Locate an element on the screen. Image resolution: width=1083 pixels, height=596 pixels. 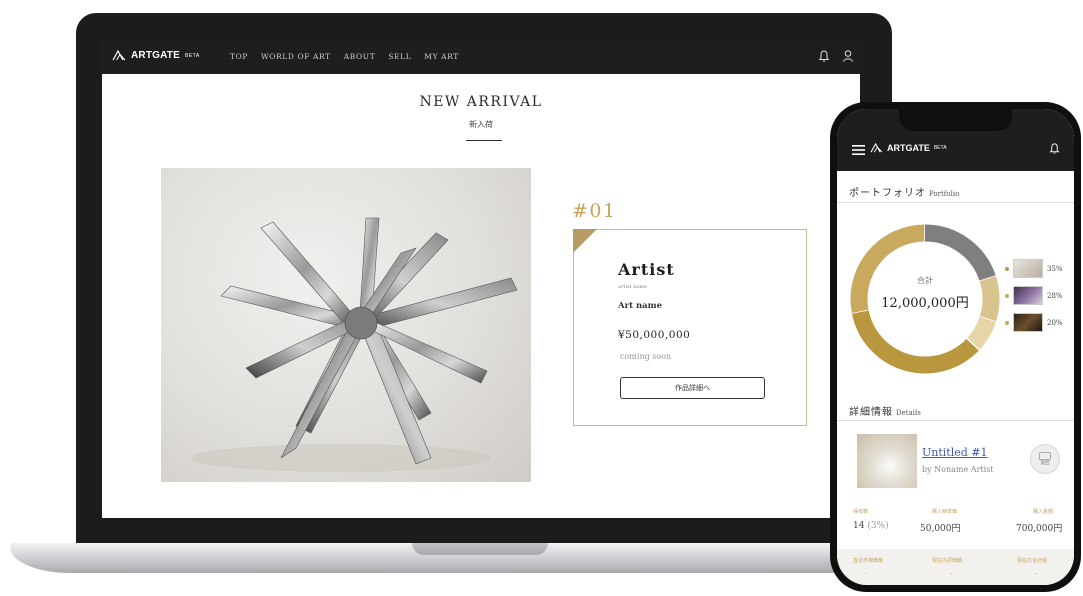
work-title-link: Untitled #1 is located at coordinates (955, 452).